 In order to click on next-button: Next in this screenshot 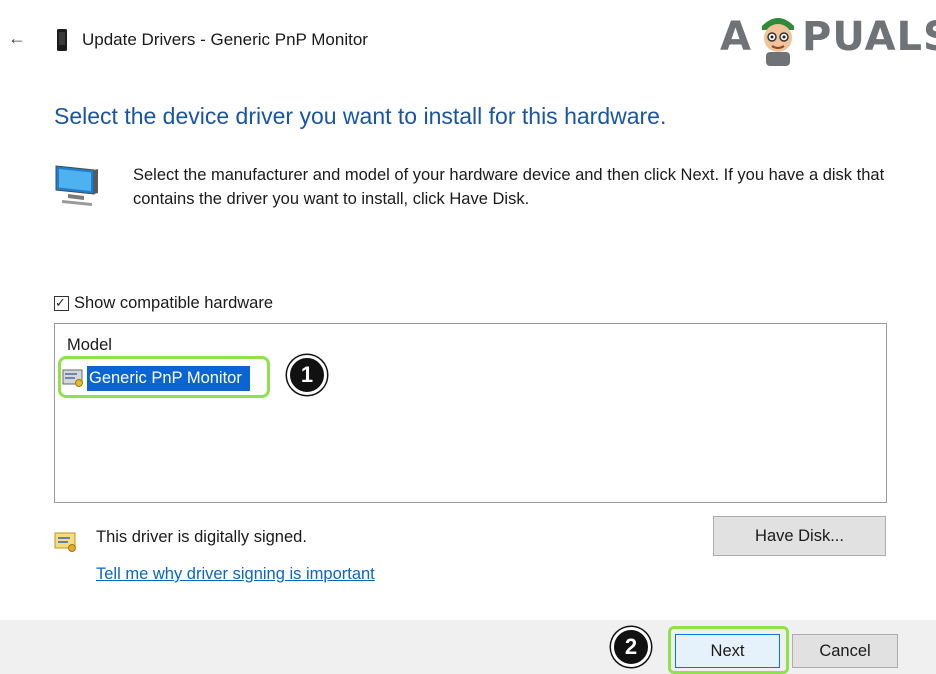, I will do `click(727, 651)`.